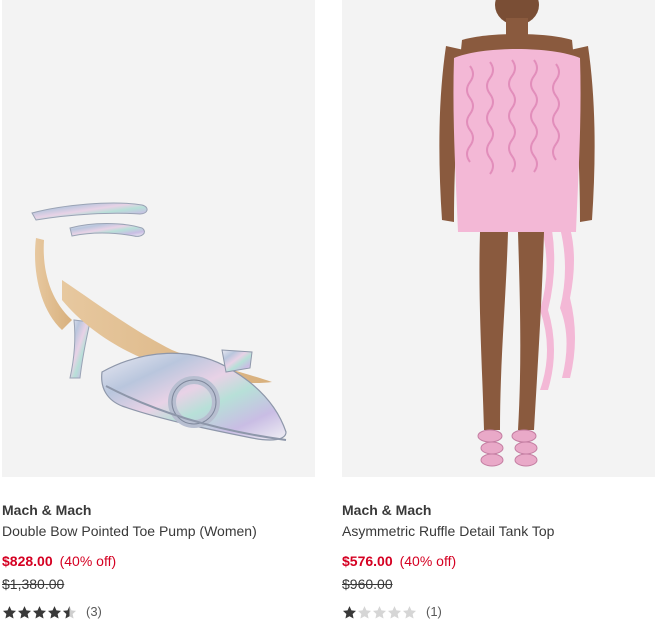 The height and width of the screenshot is (623, 658). Describe the element at coordinates (158, 561) in the screenshot. I see `price-row: $828.00 (40% off)` at that location.